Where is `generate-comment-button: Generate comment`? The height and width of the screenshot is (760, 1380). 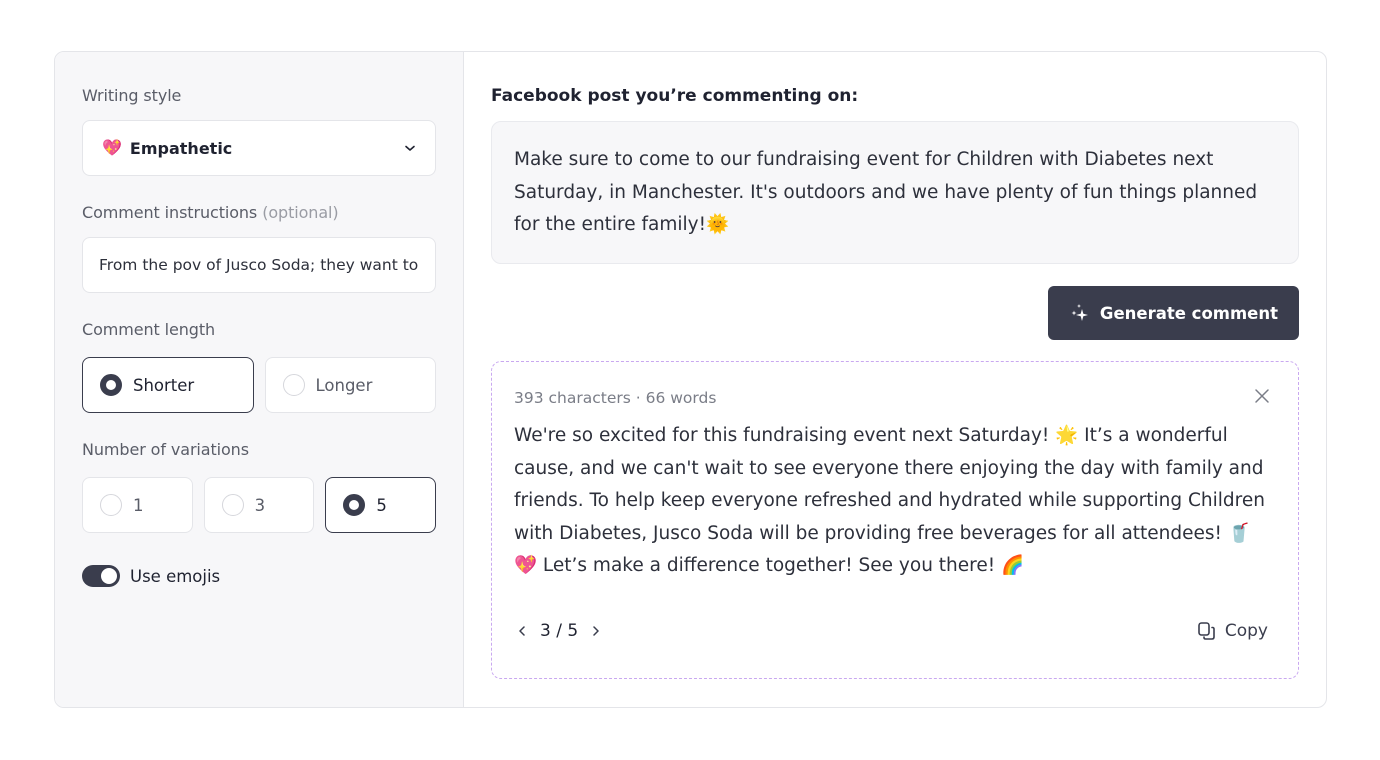
generate-comment-button: Generate comment is located at coordinates (1173, 313).